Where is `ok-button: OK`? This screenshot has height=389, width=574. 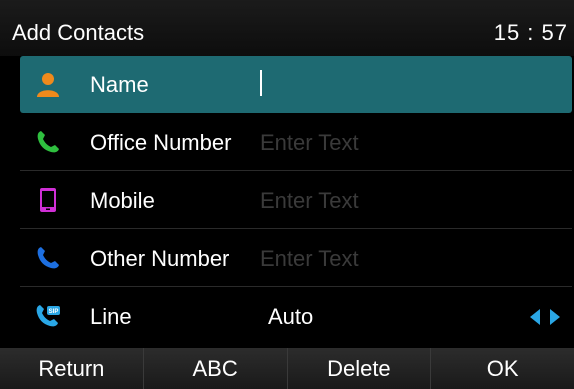 ok-button: OK is located at coordinates (502, 368).